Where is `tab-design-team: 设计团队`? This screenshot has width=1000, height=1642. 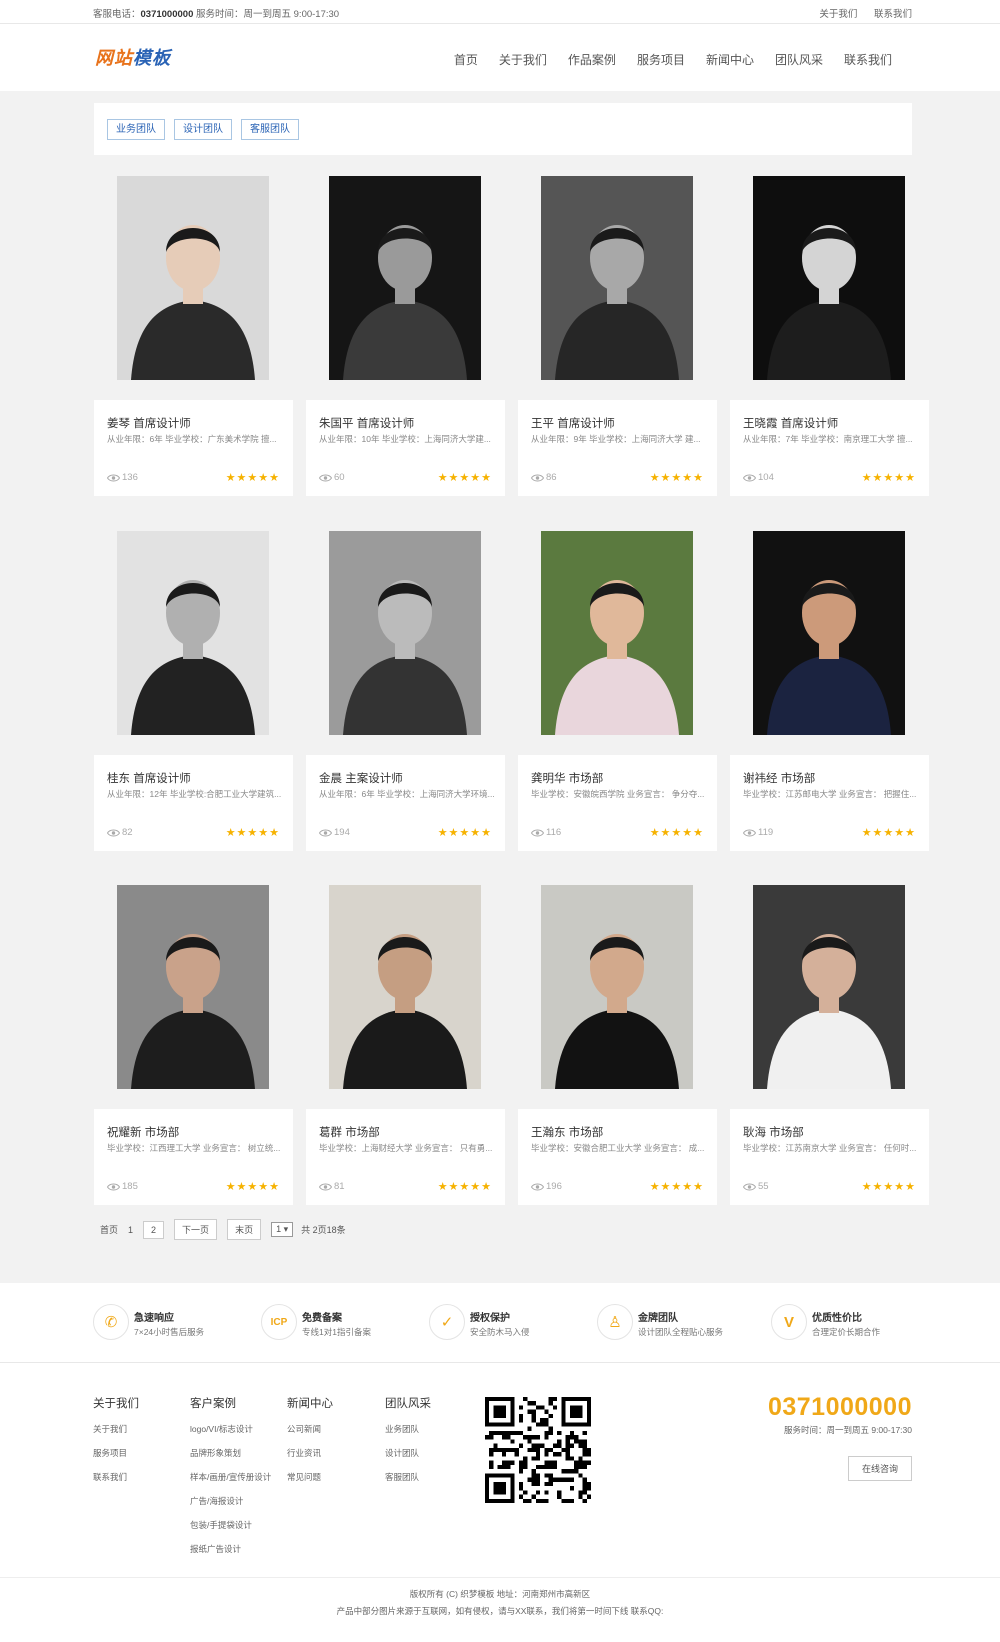
tab-design-team: 设计团队 is located at coordinates (203, 129).